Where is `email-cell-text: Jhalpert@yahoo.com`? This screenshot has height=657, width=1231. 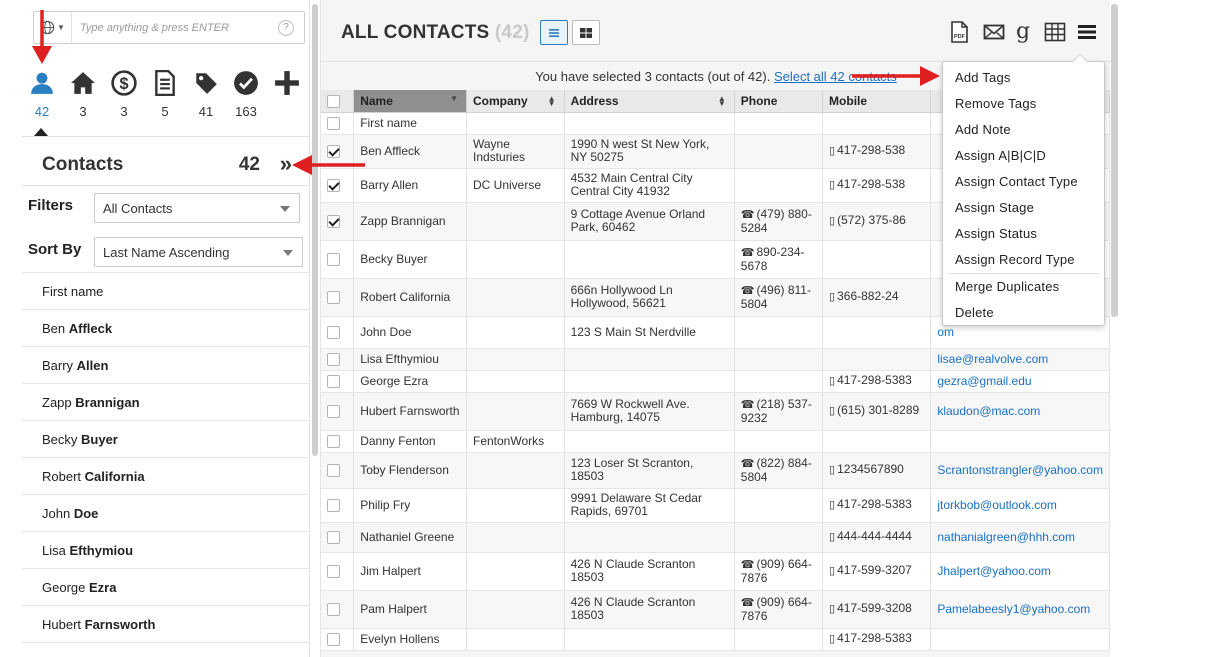
email-cell-text: Jhalpert@yahoo.com is located at coordinates (994, 571).